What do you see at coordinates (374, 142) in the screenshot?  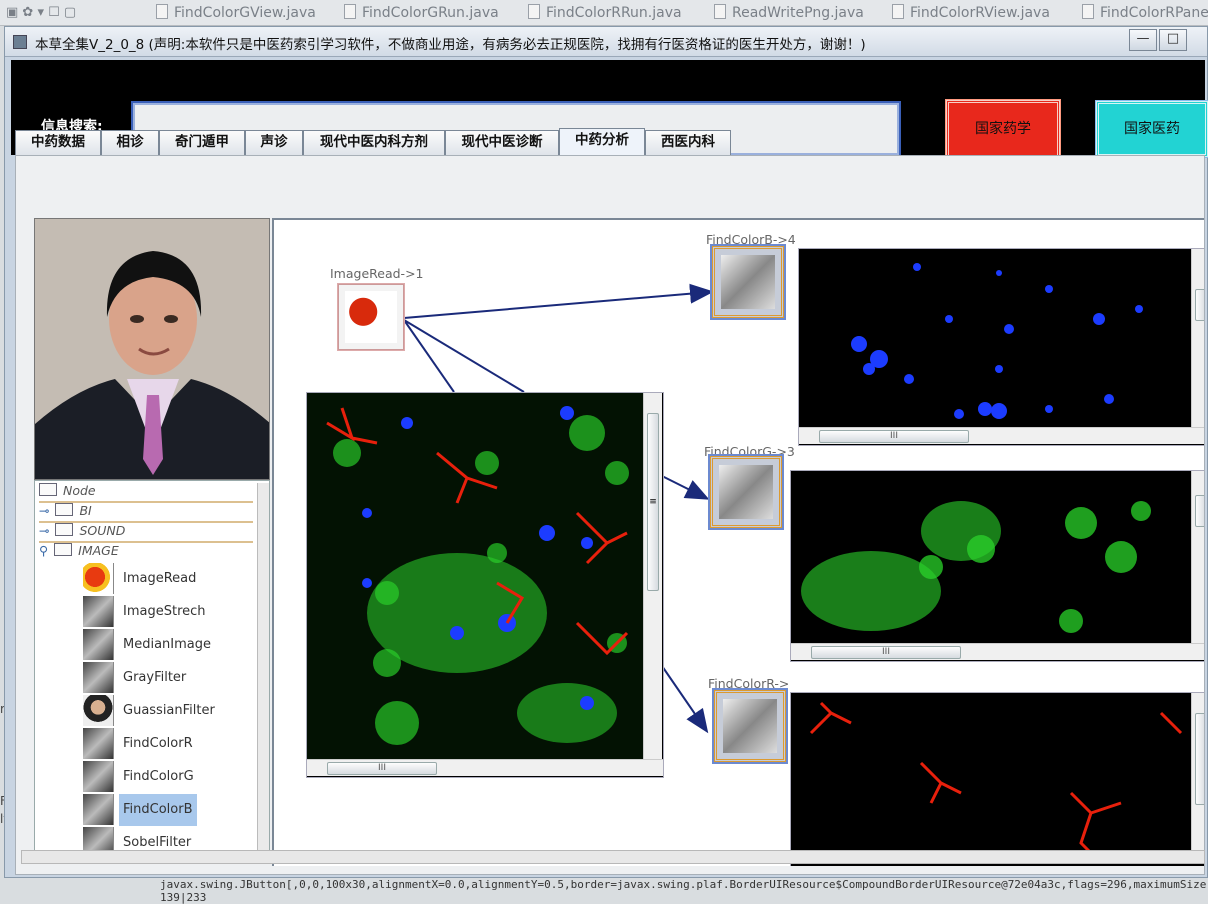 I see `tab-modern-tcm-prescriptions: 现代中医内科方剂` at bounding box center [374, 142].